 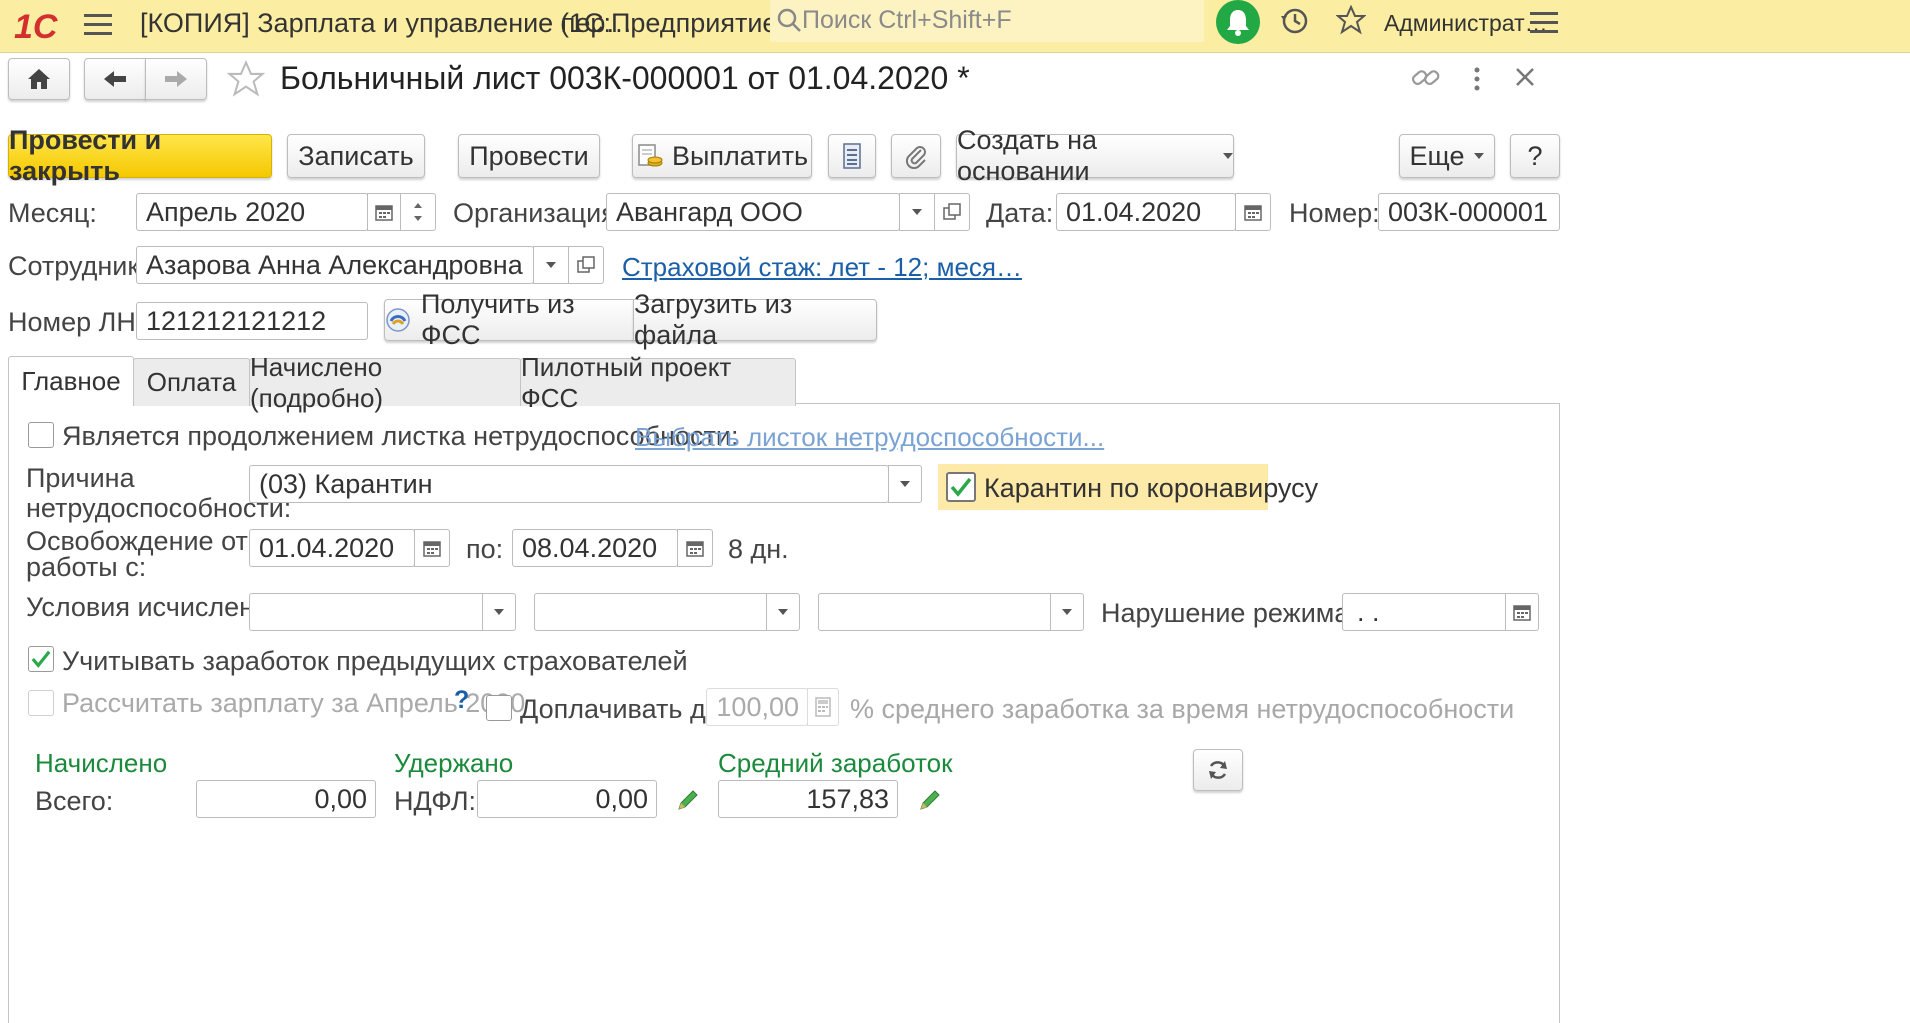 What do you see at coordinates (367, 612) in the screenshot?
I see `condition-1-field` at bounding box center [367, 612].